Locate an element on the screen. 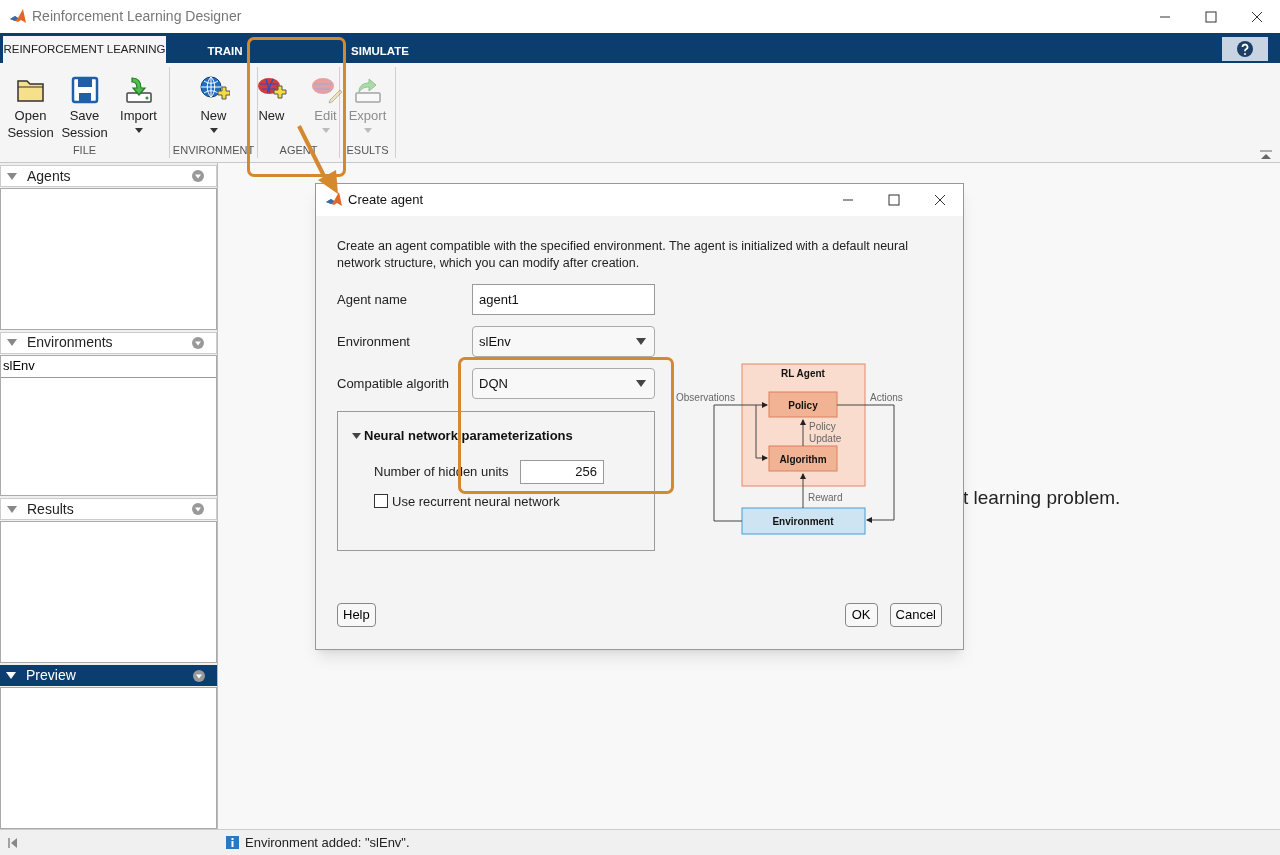 This screenshot has width=1280, height=855. options-icon is located at coordinates (199, 675).